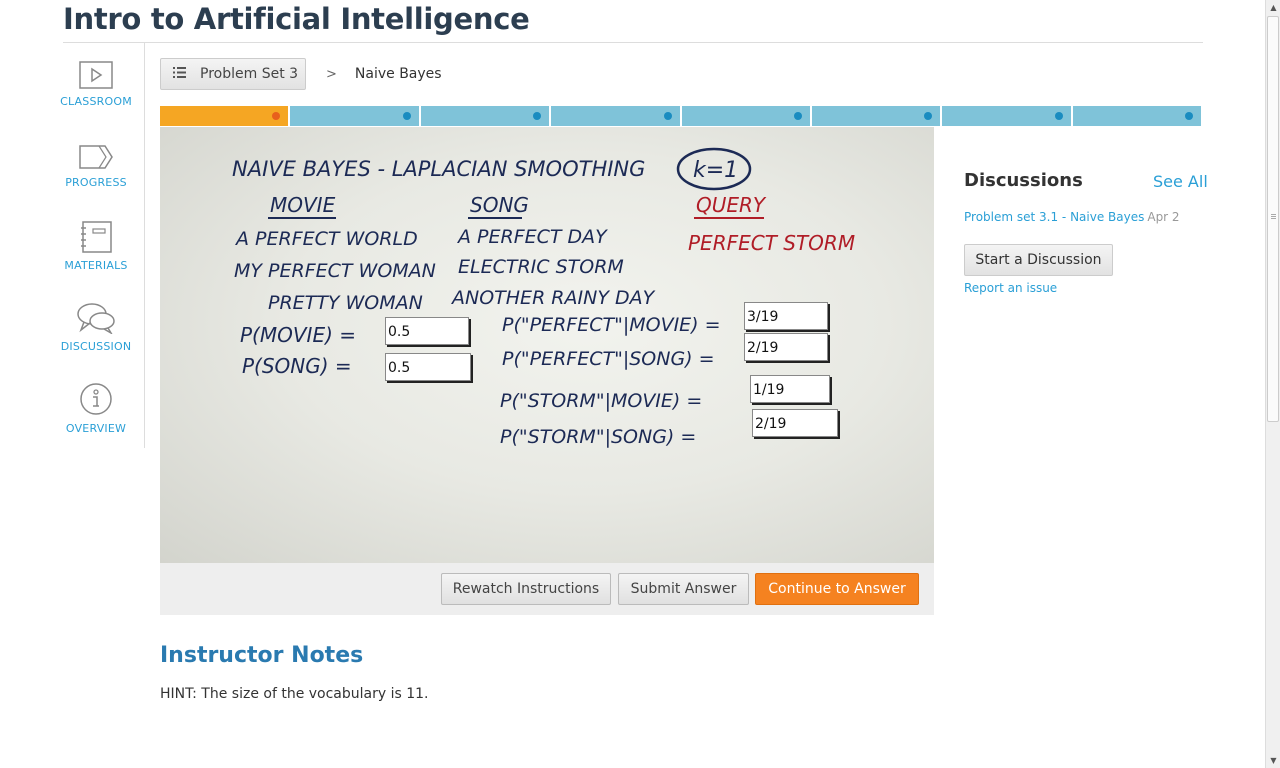 This screenshot has height=768, width=1280. I want to click on nav-classroom-label: CLASSROOM, so click(96, 101).